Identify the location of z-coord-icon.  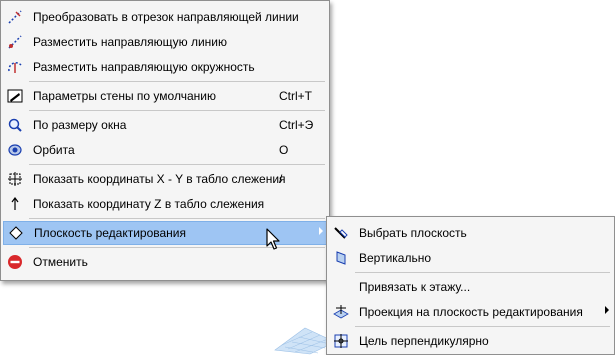
(15, 203).